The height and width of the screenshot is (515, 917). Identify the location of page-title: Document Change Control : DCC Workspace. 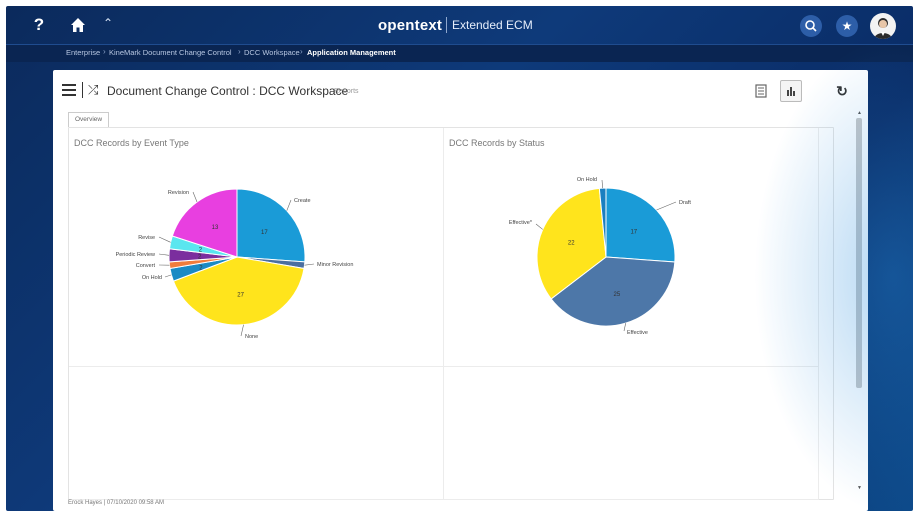
(228, 91).